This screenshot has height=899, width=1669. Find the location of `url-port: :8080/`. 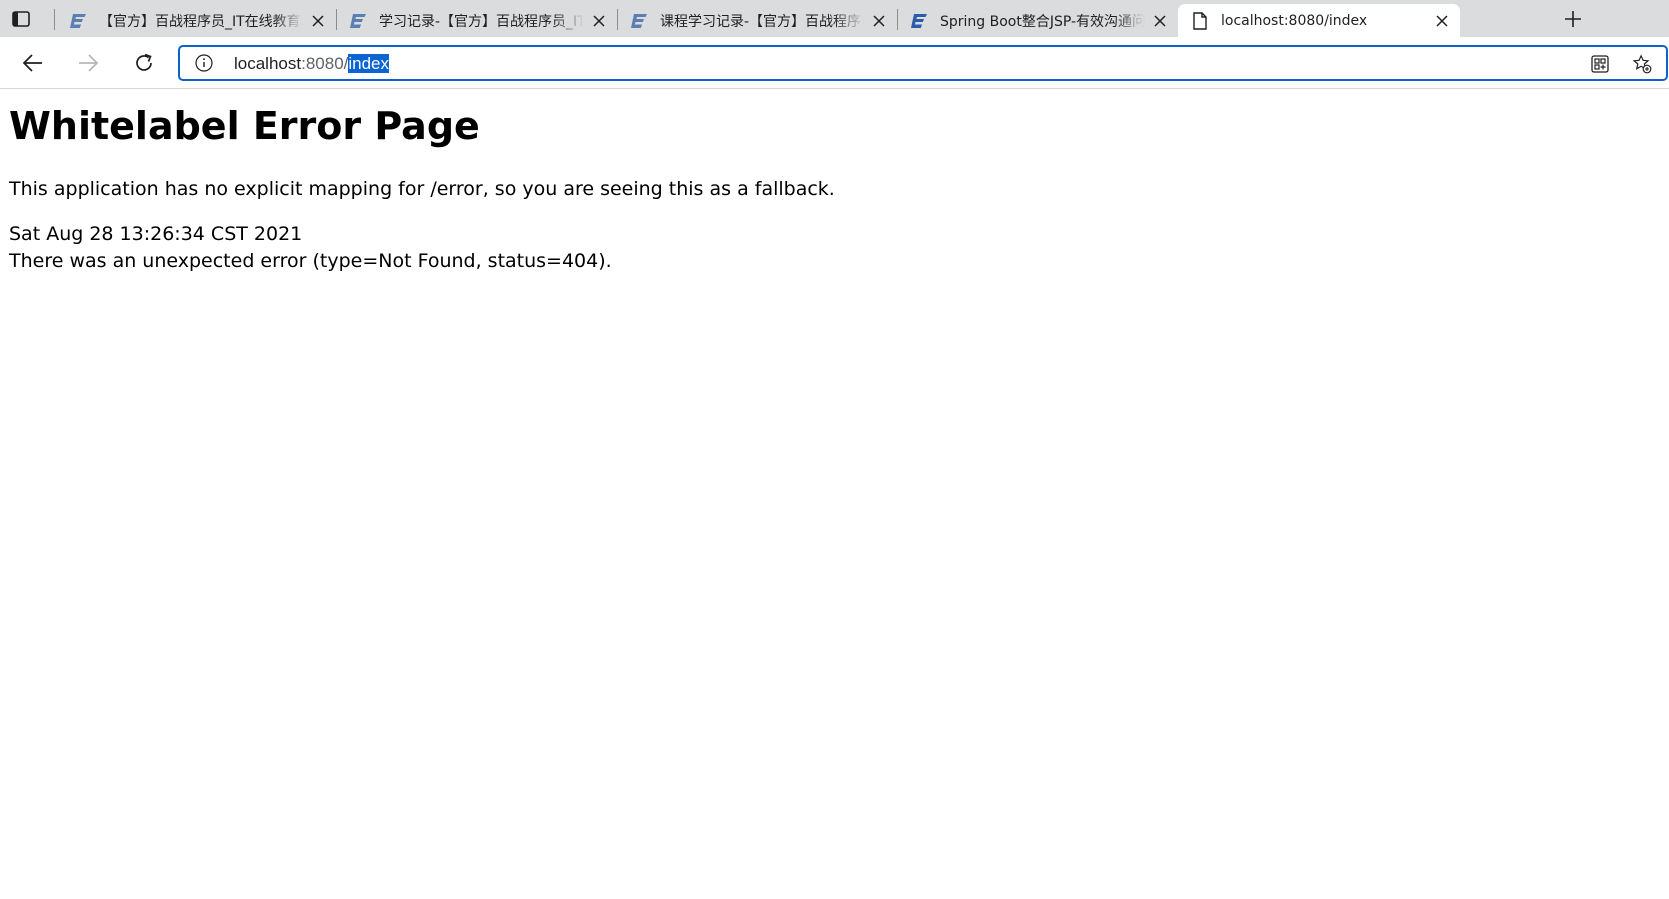

url-port: :8080/ is located at coordinates (325, 63).